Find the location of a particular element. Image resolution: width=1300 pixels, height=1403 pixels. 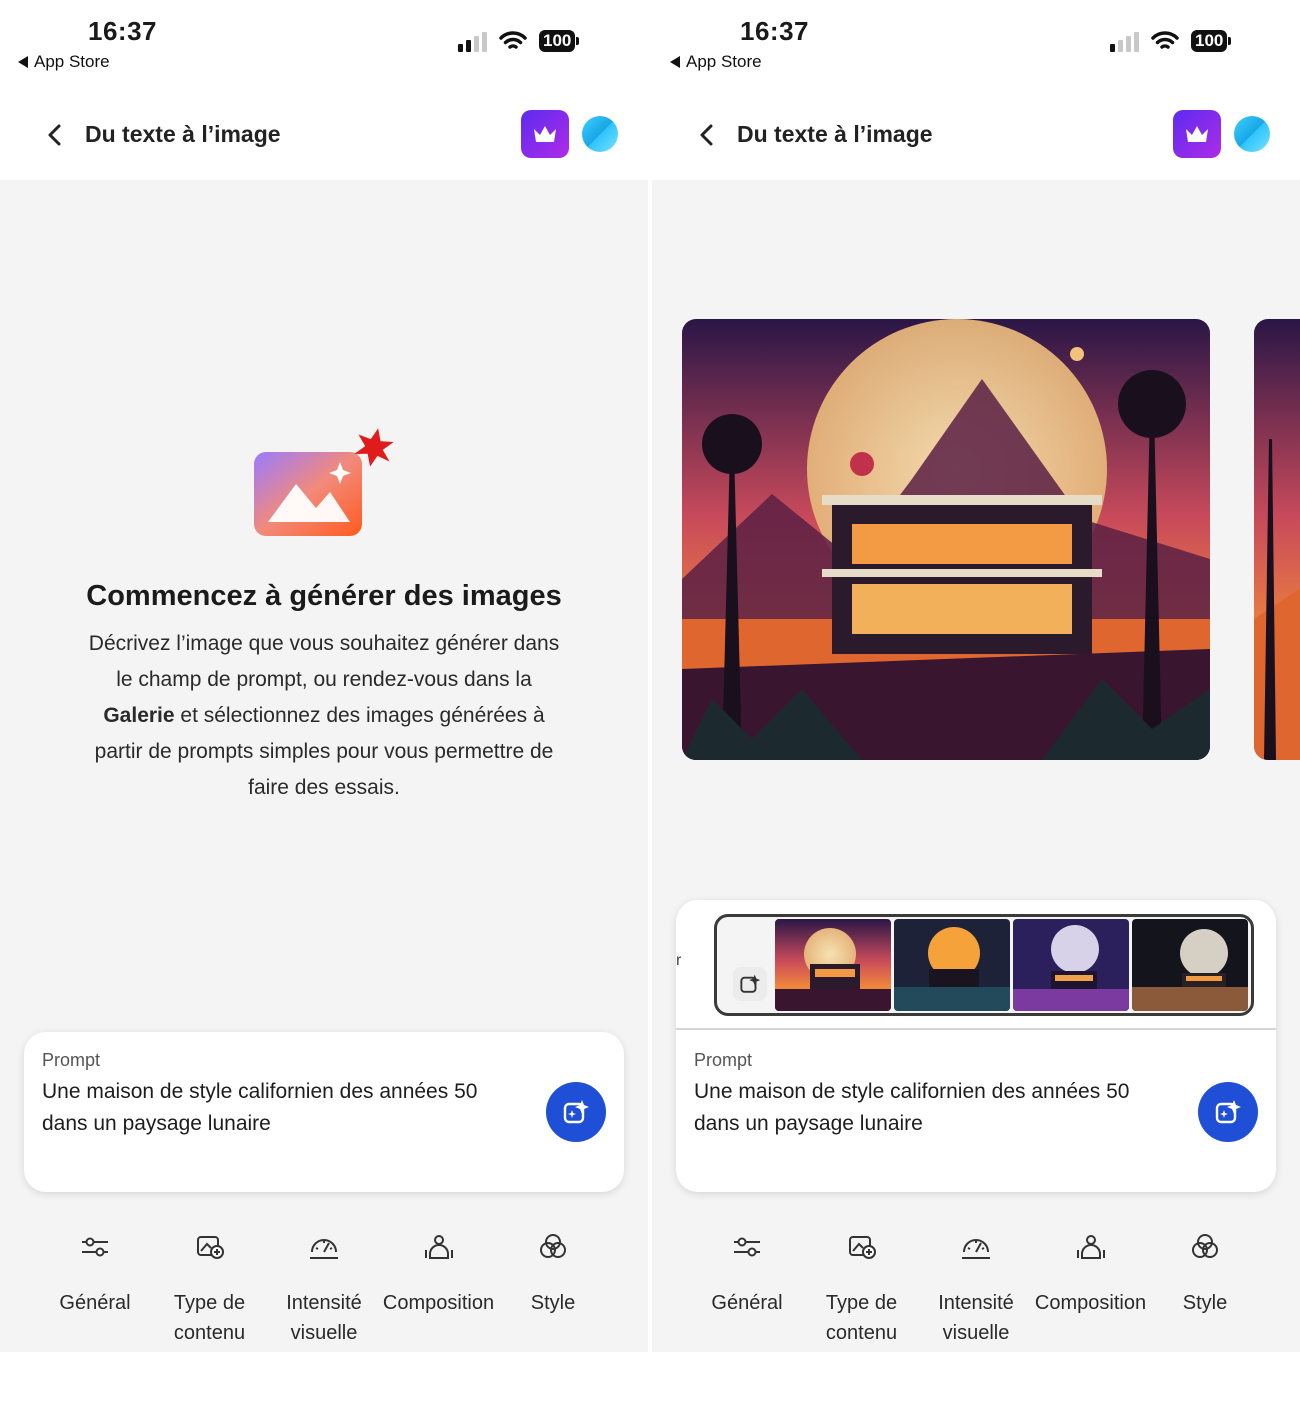

stray-text: r is located at coordinates (679, 960).